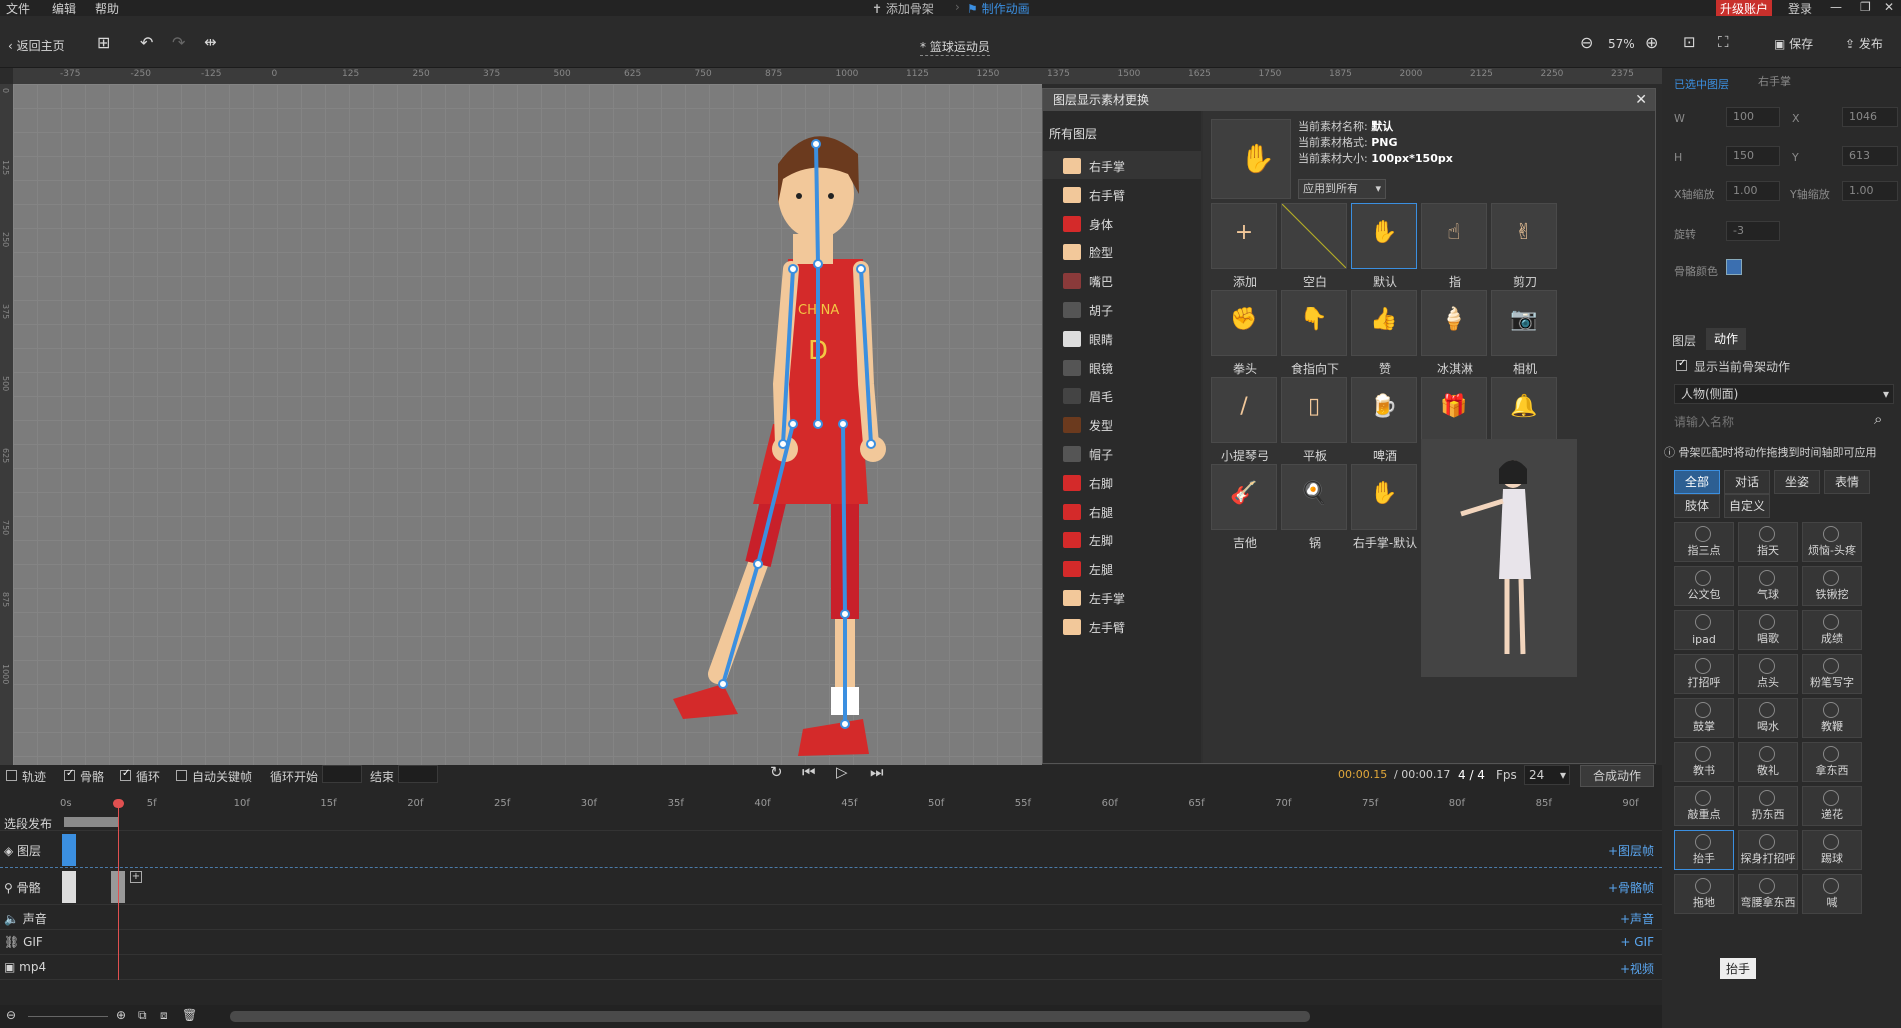 Image resolution: width=1901 pixels, height=1028 pixels. What do you see at coordinates (1768, 630) in the screenshot?
I see `action-card: 唱歌` at bounding box center [1768, 630].